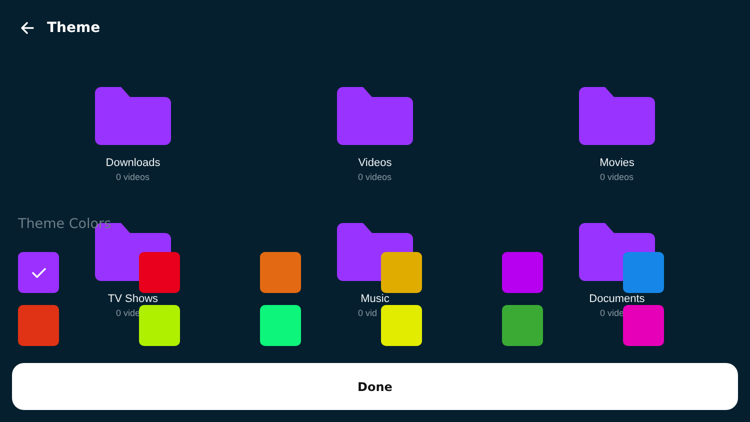 The image size is (750, 422). What do you see at coordinates (27, 28) in the screenshot?
I see `back-arrow-icon` at bounding box center [27, 28].